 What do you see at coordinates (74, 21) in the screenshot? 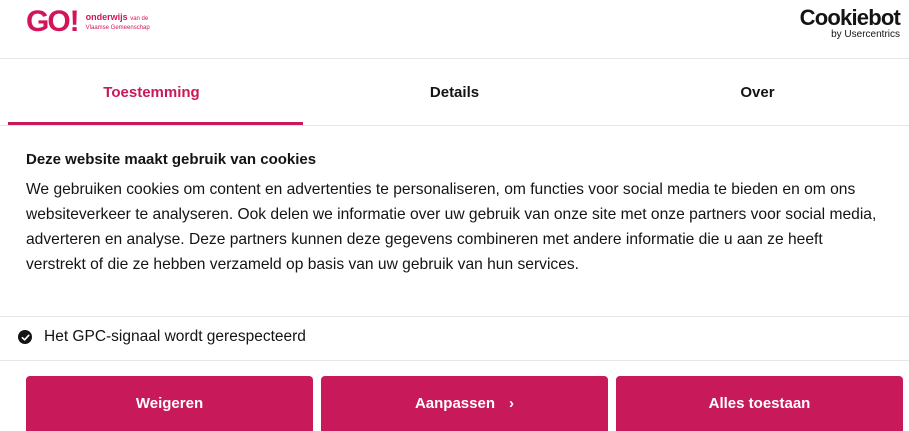
I see `logo-bang: !` at bounding box center [74, 21].